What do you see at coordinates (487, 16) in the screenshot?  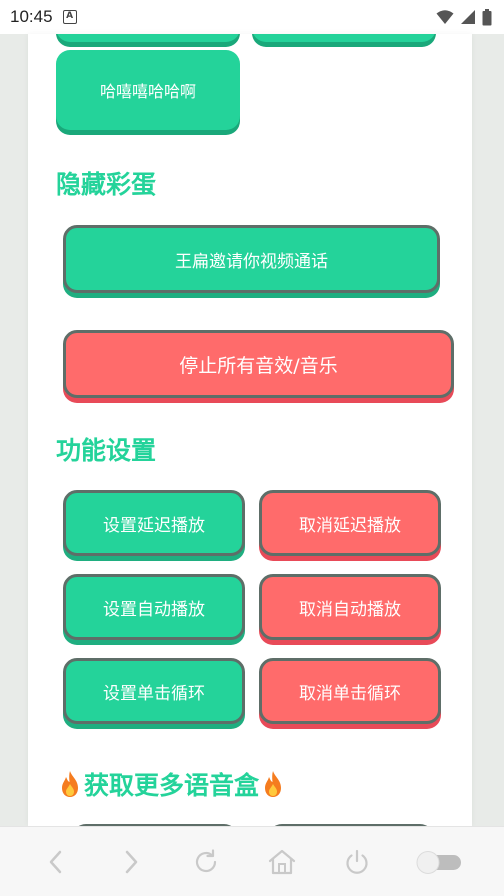 I see `battery-icon` at bounding box center [487, 16].